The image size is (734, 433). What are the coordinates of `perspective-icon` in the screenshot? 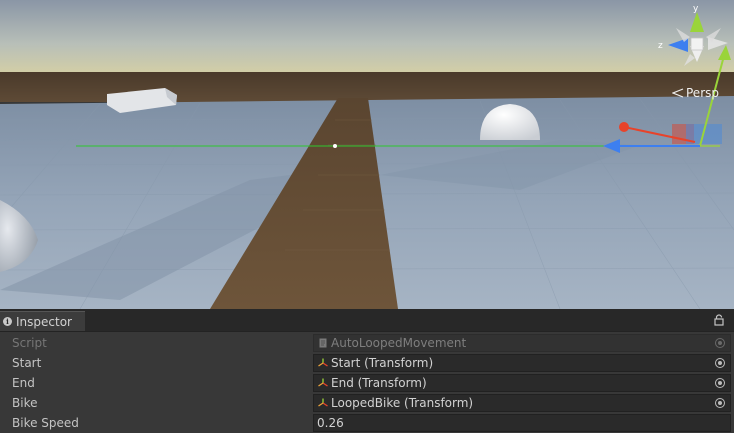 It's located at (678, 93).